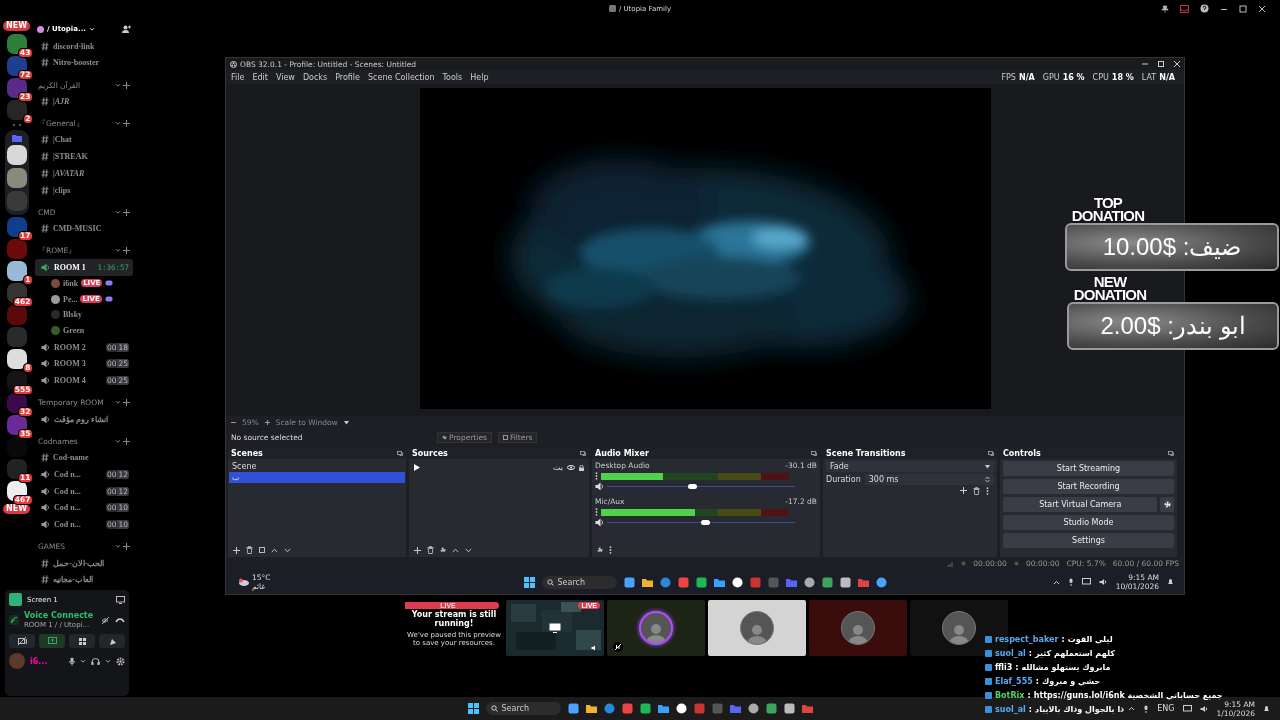  Describe the element at coordinates (929, 479) in the screenshot. I see `duration-field: 300 ms` at that location.